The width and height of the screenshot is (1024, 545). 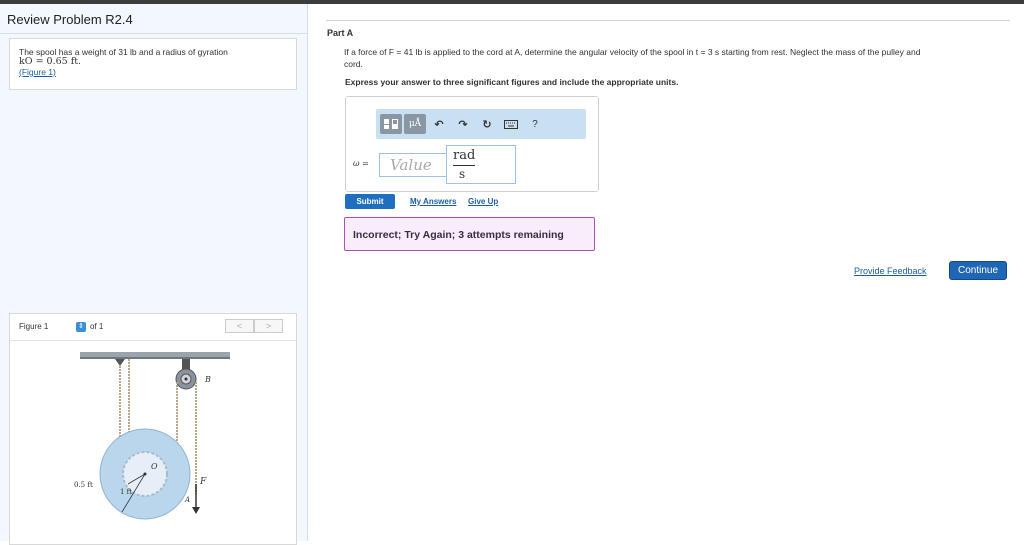 What do you see at coordinates (268, 326) in the screenshot?
I see `next-figure-button: >` at bounding box center [268, 326].